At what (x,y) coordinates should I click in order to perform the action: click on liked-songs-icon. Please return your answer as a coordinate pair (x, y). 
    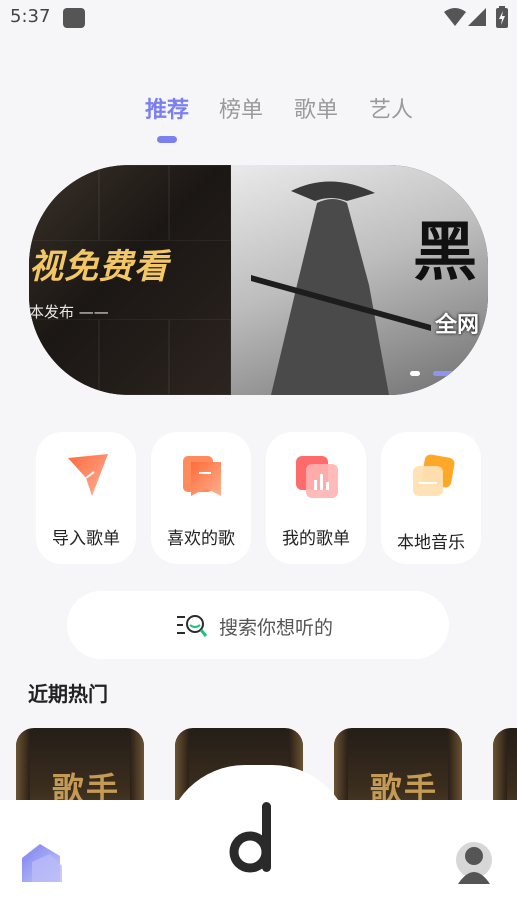
    Looking at the image, I should click on (202, 476).